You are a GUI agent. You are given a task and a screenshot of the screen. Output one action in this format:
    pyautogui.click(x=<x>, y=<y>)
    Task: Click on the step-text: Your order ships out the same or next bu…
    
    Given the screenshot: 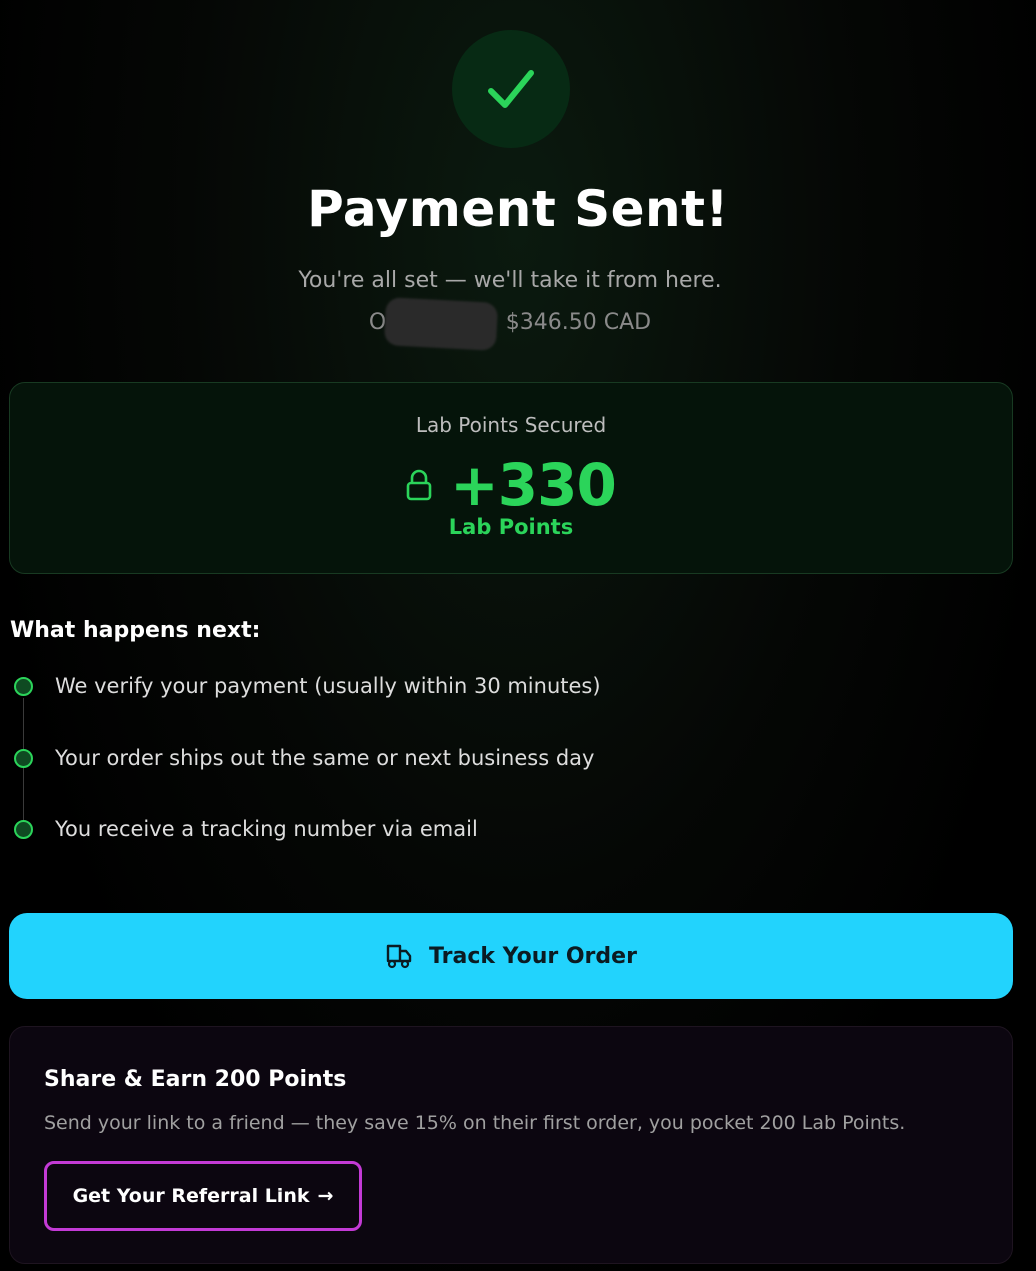 What is the action you would take?
    pyautogui.click(x=325, y=758)
    